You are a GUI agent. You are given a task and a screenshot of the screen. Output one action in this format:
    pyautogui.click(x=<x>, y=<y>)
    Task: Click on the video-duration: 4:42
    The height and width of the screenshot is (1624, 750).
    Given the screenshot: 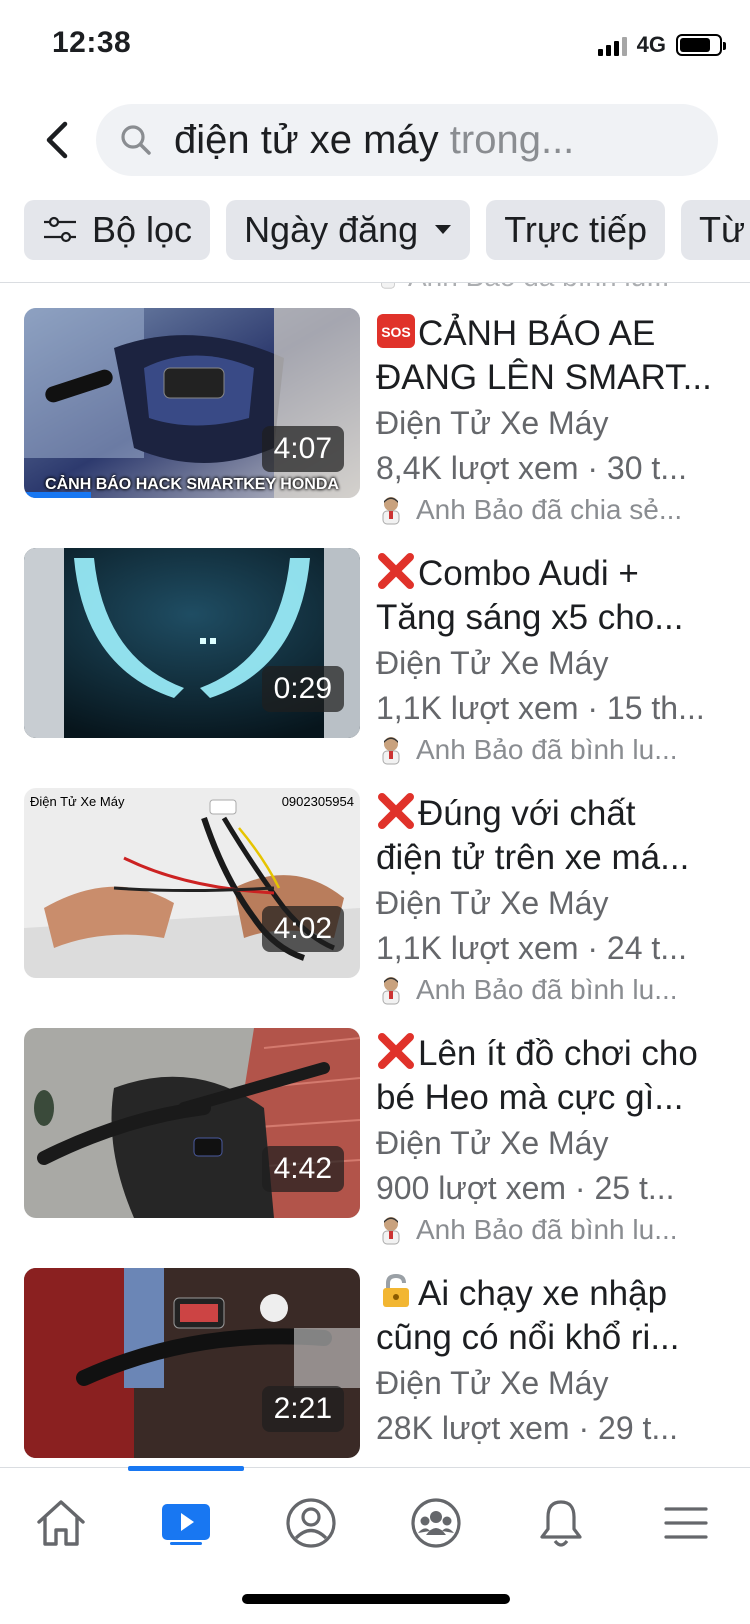 What is the action you would take?
    pyautogui.click(x=302, y=1169)
    